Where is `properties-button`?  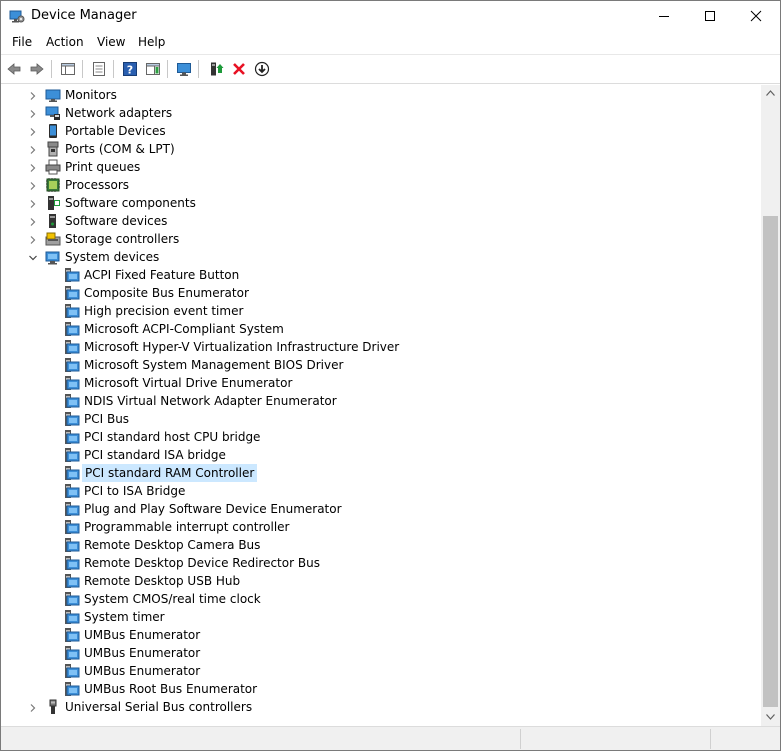 properties-button is located at coordinates (99, 69).